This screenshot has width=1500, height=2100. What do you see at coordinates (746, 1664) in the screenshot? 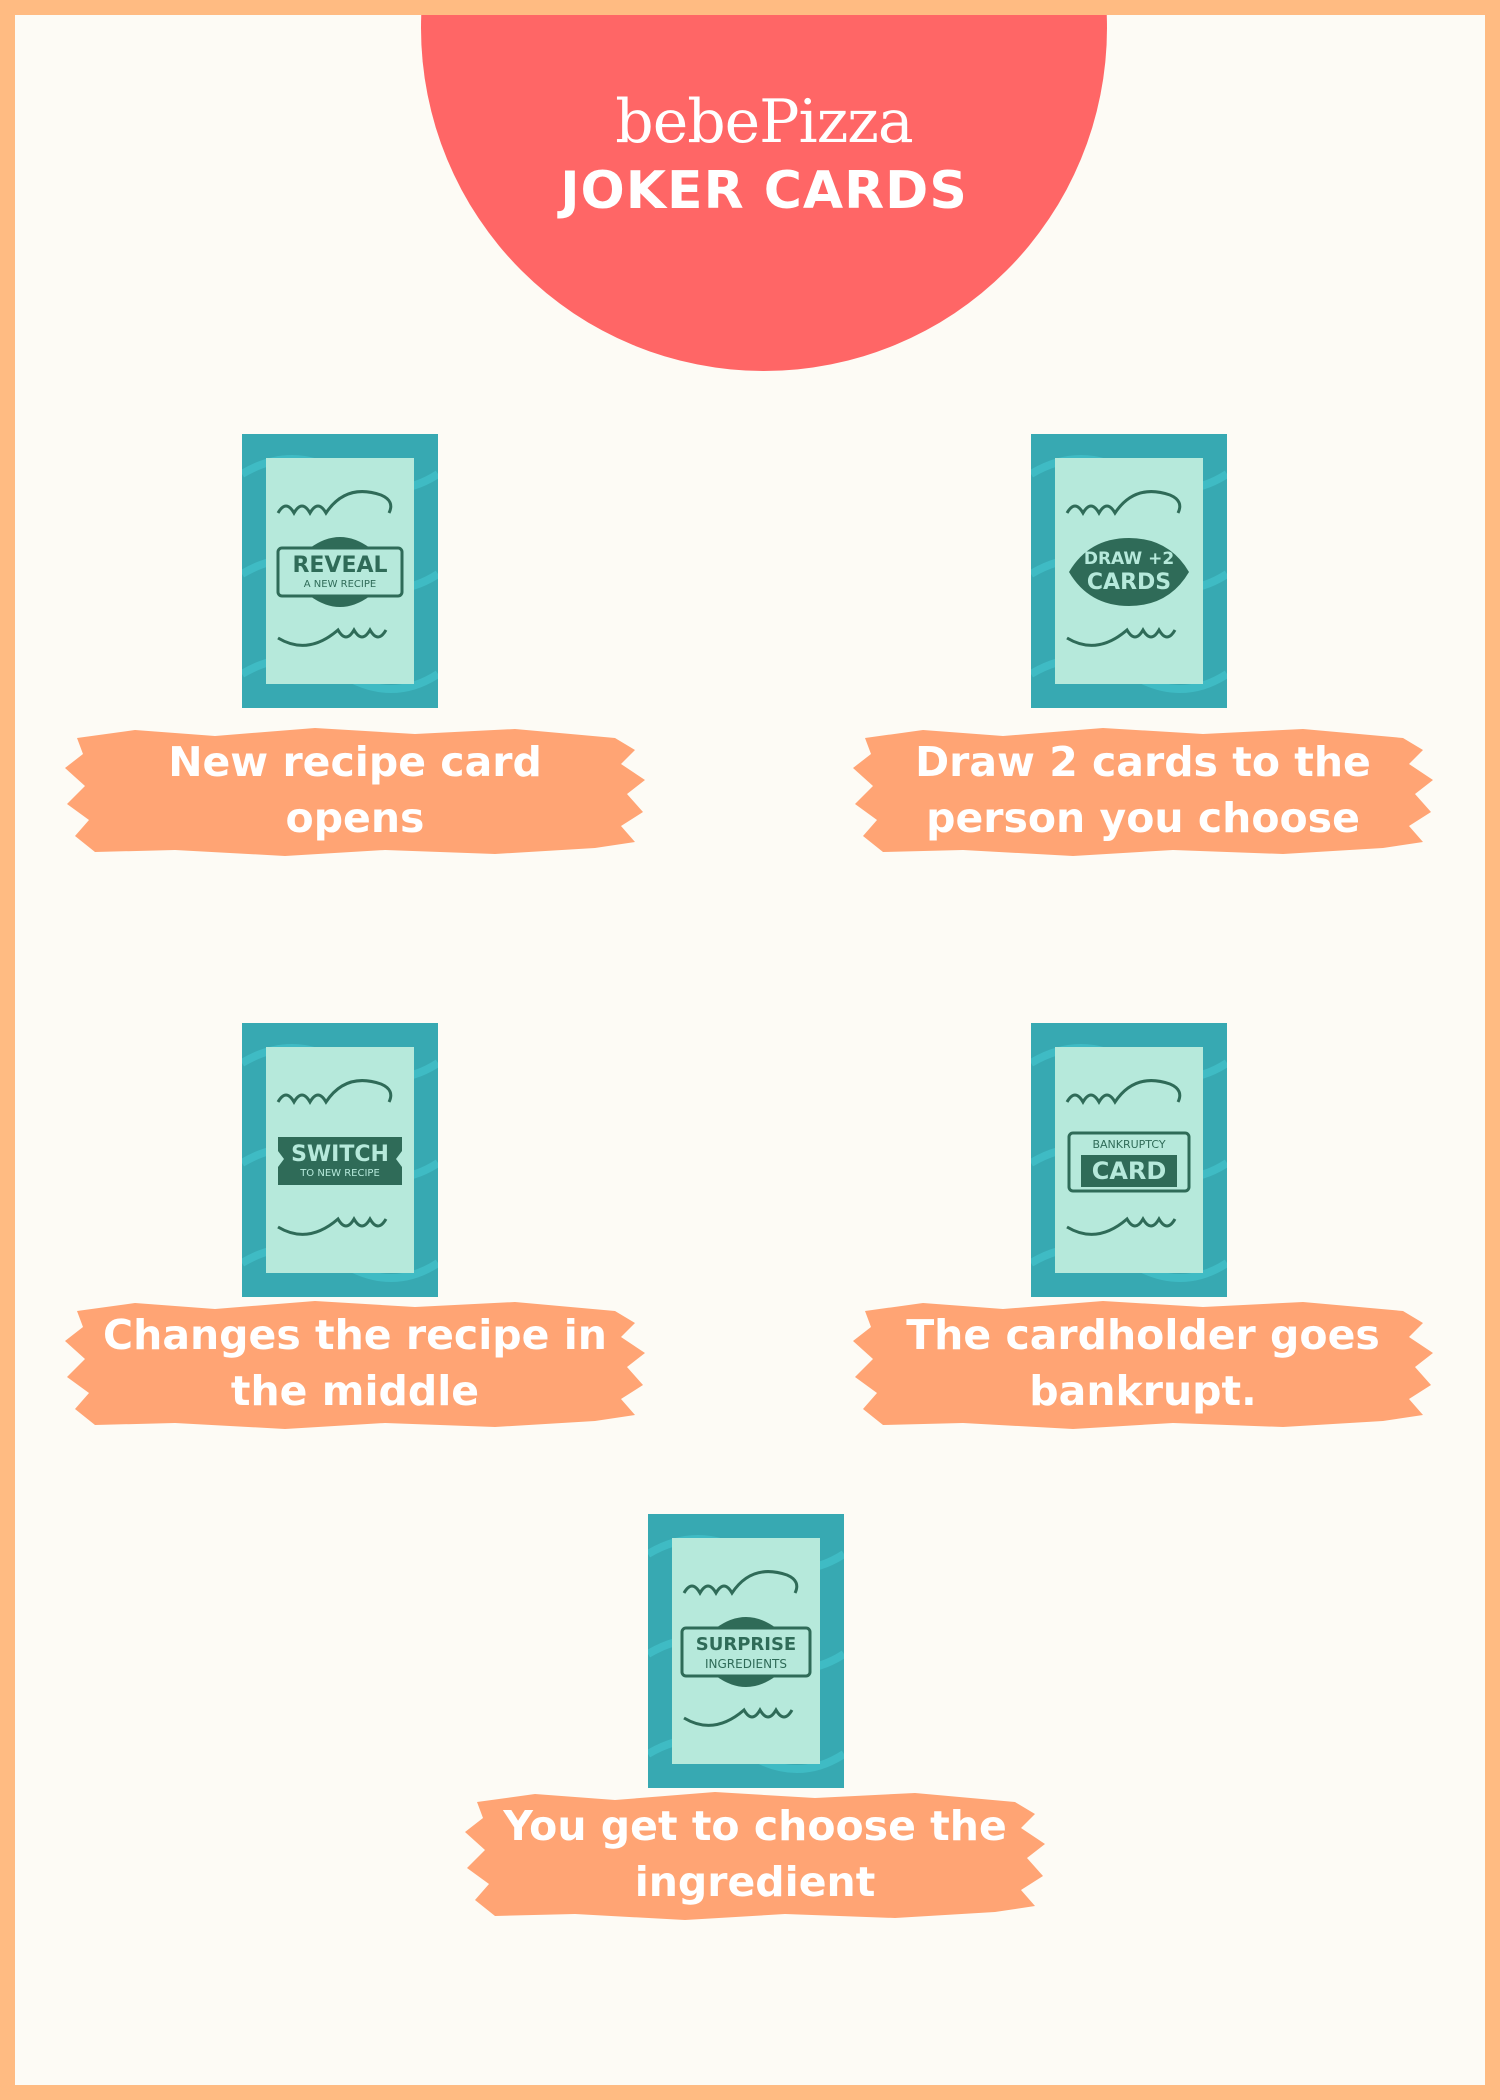
I see `card-title-line2: INGREDIENTS` at bounding box center [746, 1664].